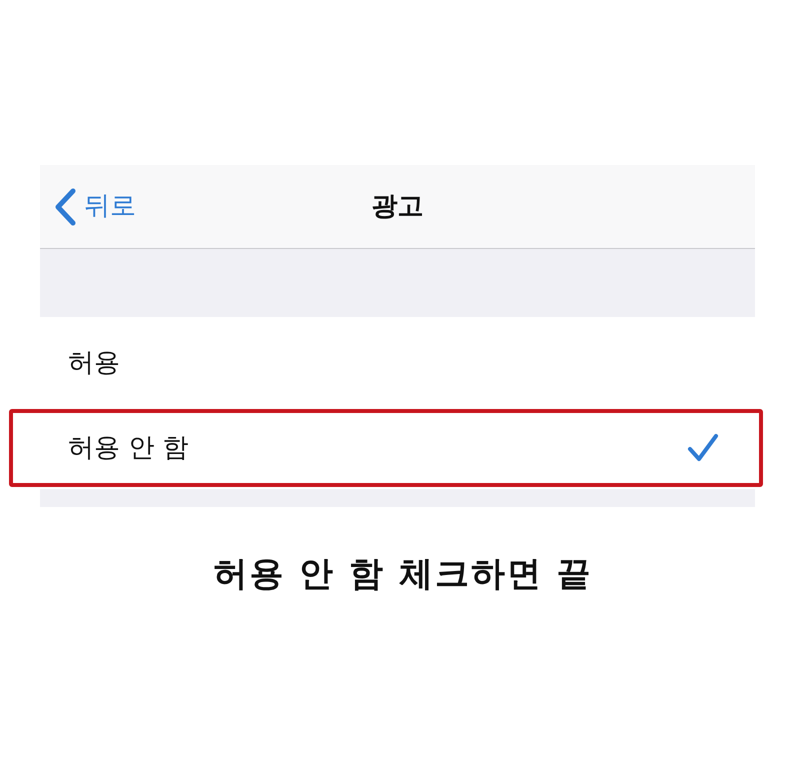 This screenshot has height=774, width=800. What do you see at coordinates (398, 206) in the screenshot?
I see `nav-title: 광고` at bounding box center [398, 206].